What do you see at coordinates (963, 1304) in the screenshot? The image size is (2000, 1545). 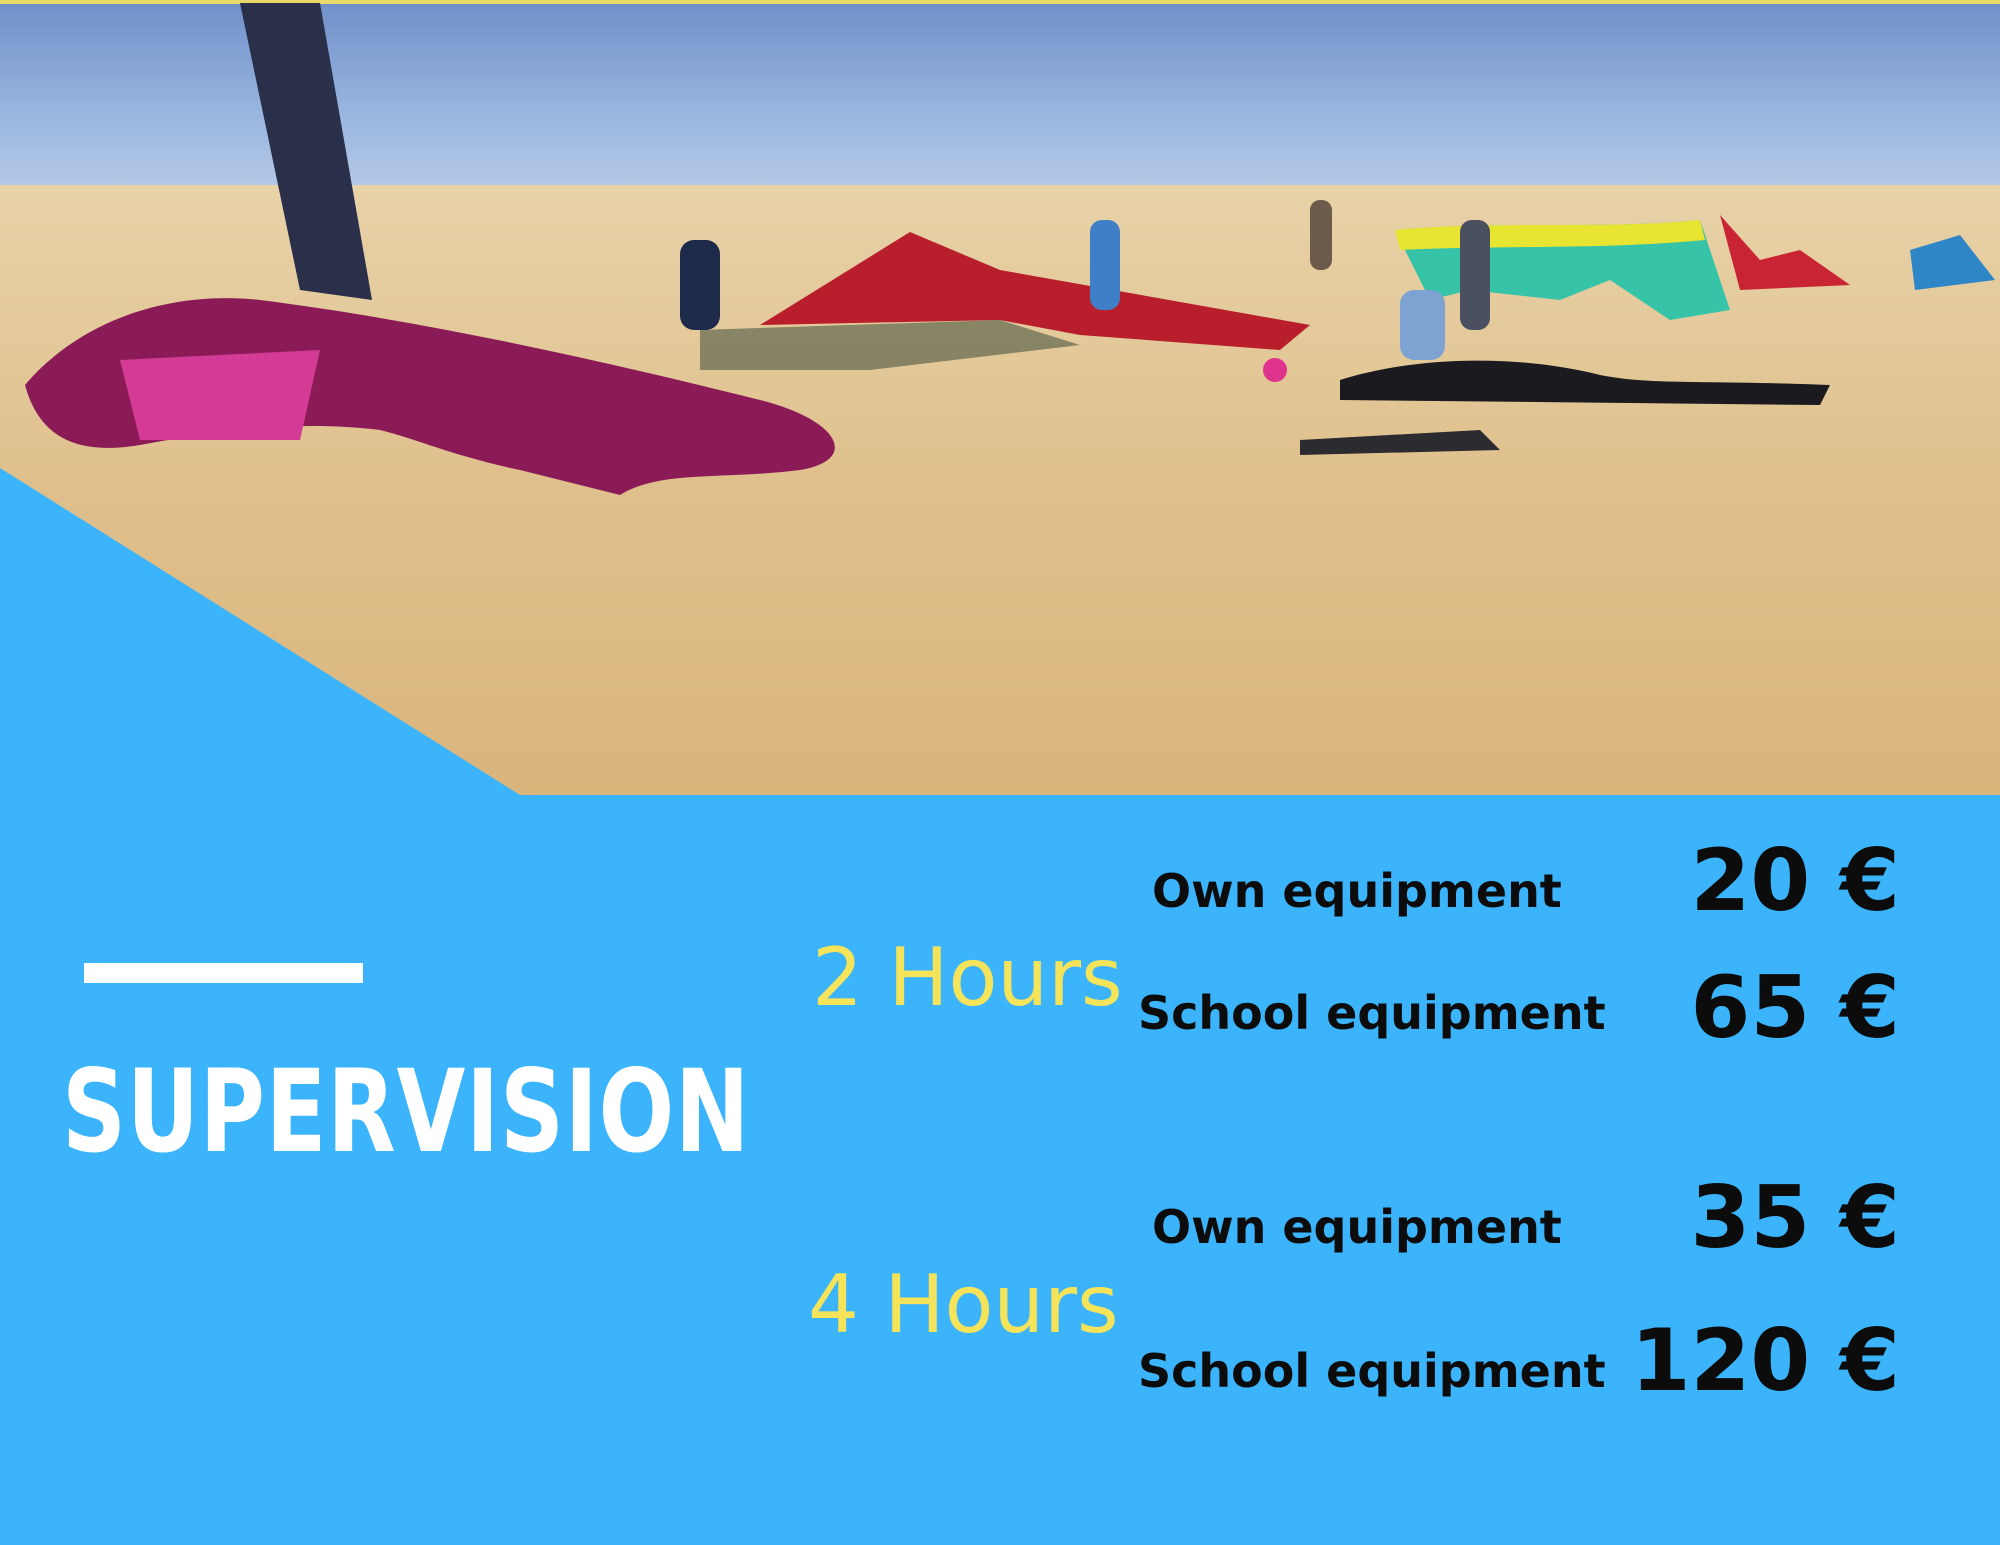 I see `plan-duration-4h: 4 Hours` at bounding box center [963, 1304].